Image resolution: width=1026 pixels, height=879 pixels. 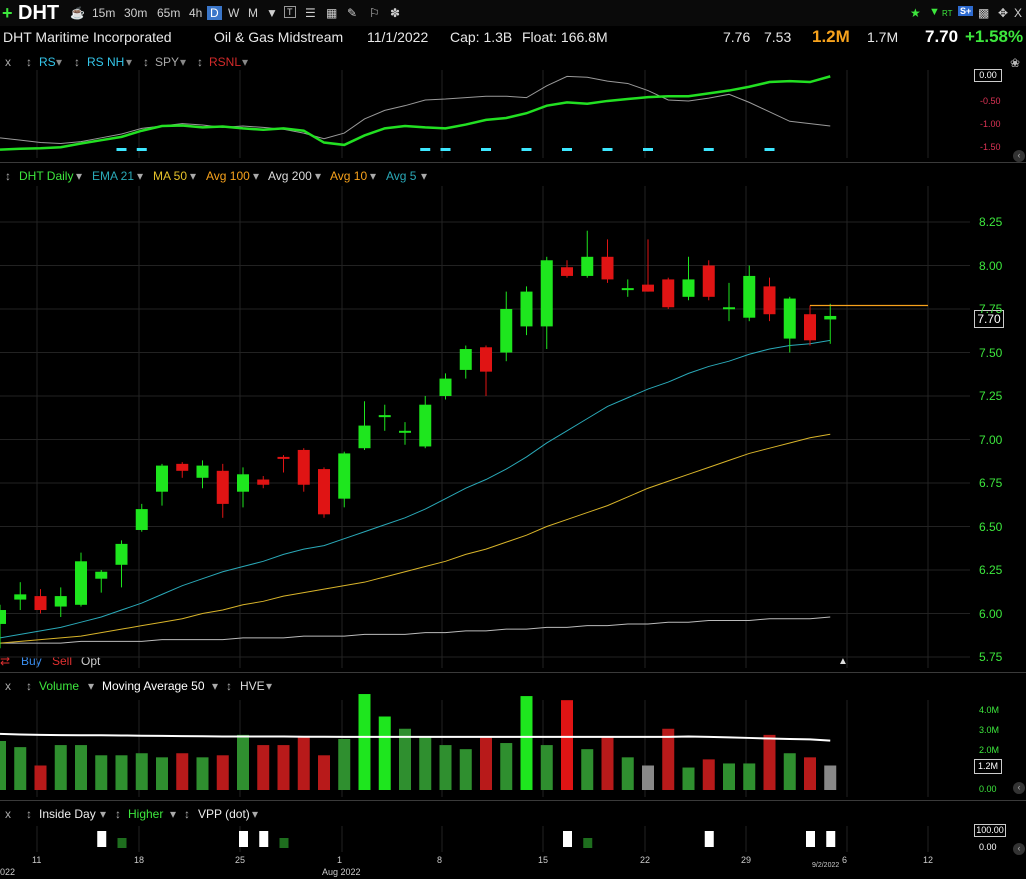 I want to click on rs-line, so click(x=415, y=113).